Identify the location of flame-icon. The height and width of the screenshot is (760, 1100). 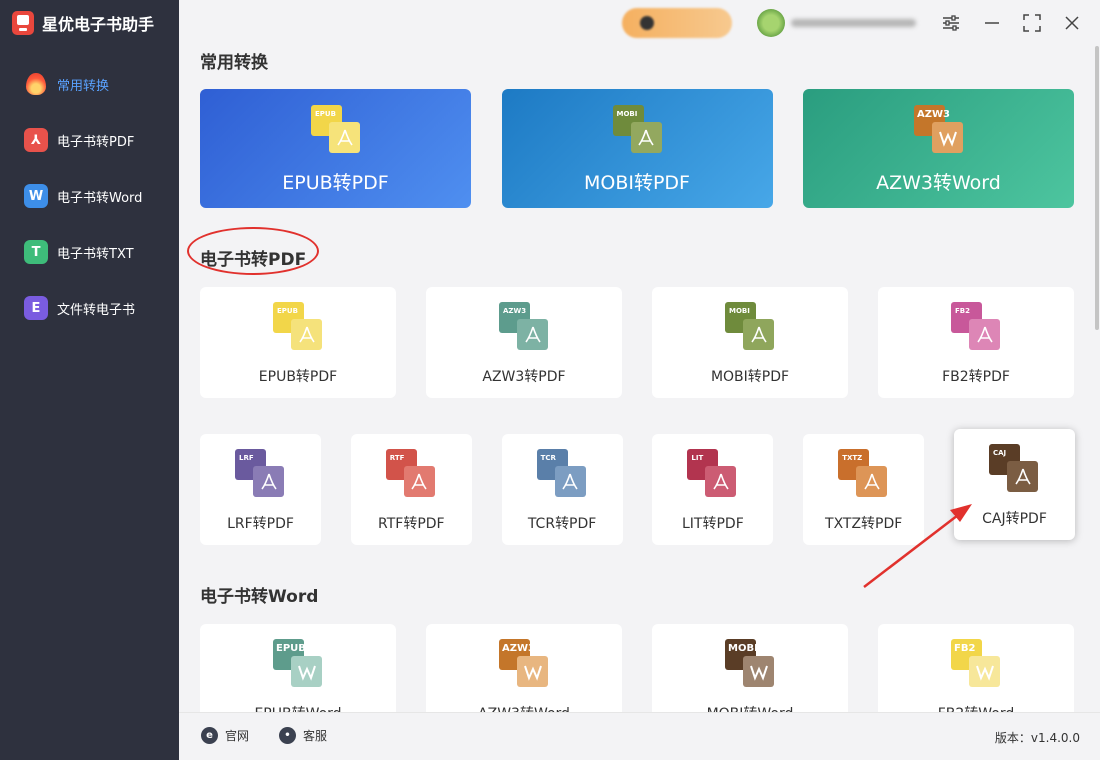
(36, 84).